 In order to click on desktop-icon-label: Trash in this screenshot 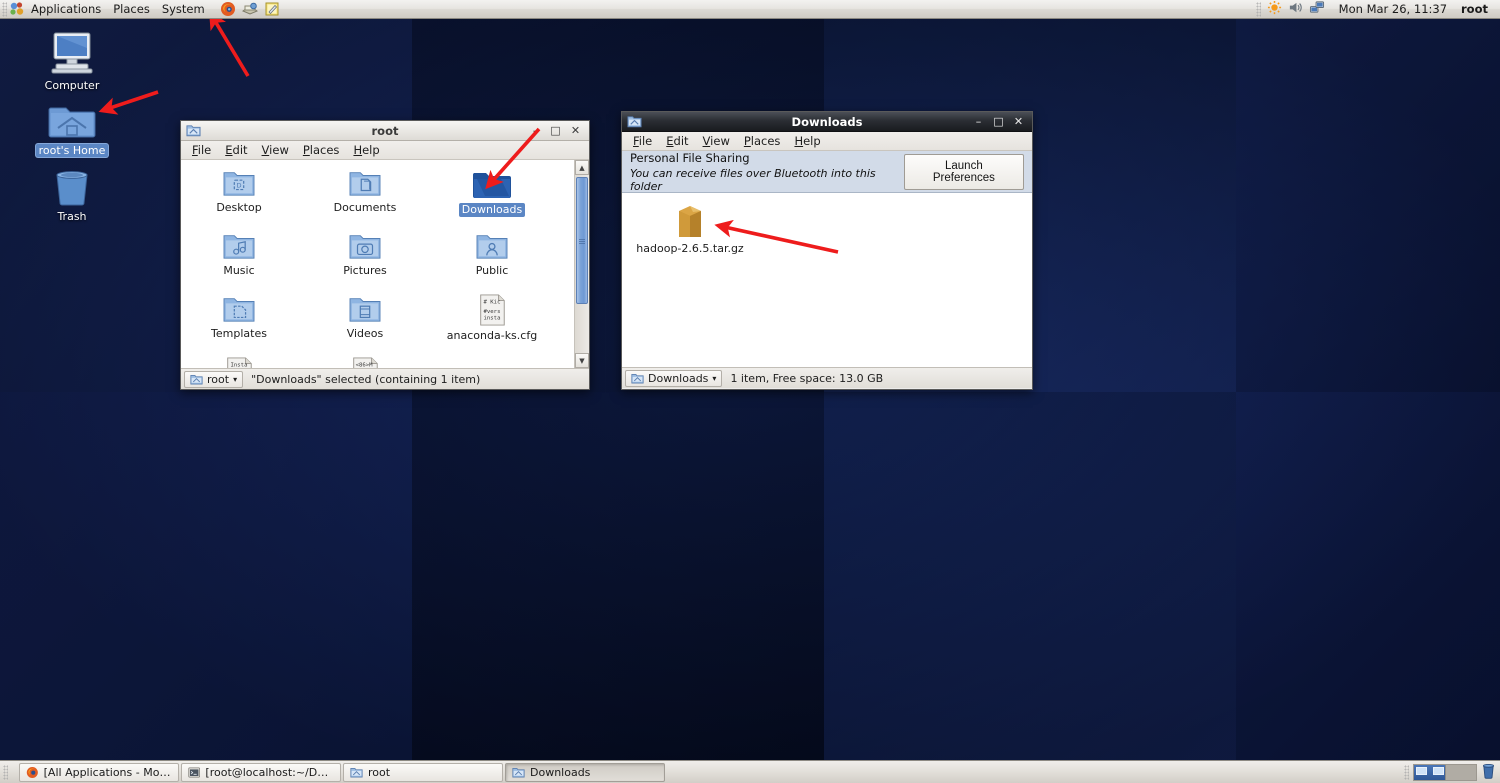, I will do `click(72, 216)`.